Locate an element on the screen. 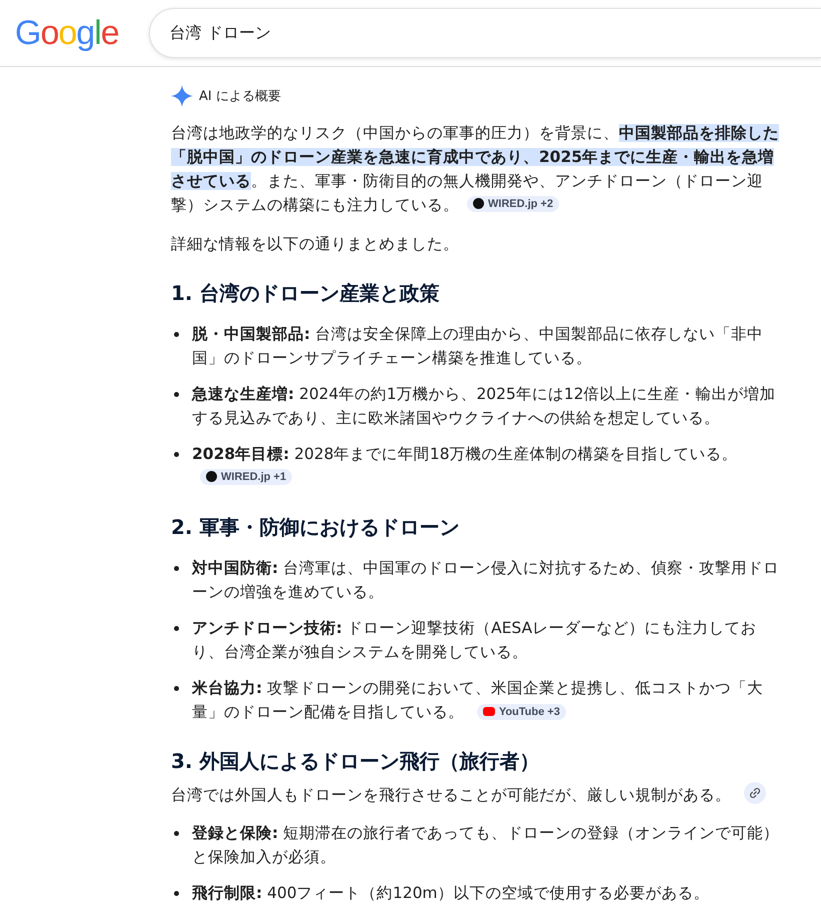  section-heading: 2. 軍事・防御におけるドローン is located at coordinates (315, 527).